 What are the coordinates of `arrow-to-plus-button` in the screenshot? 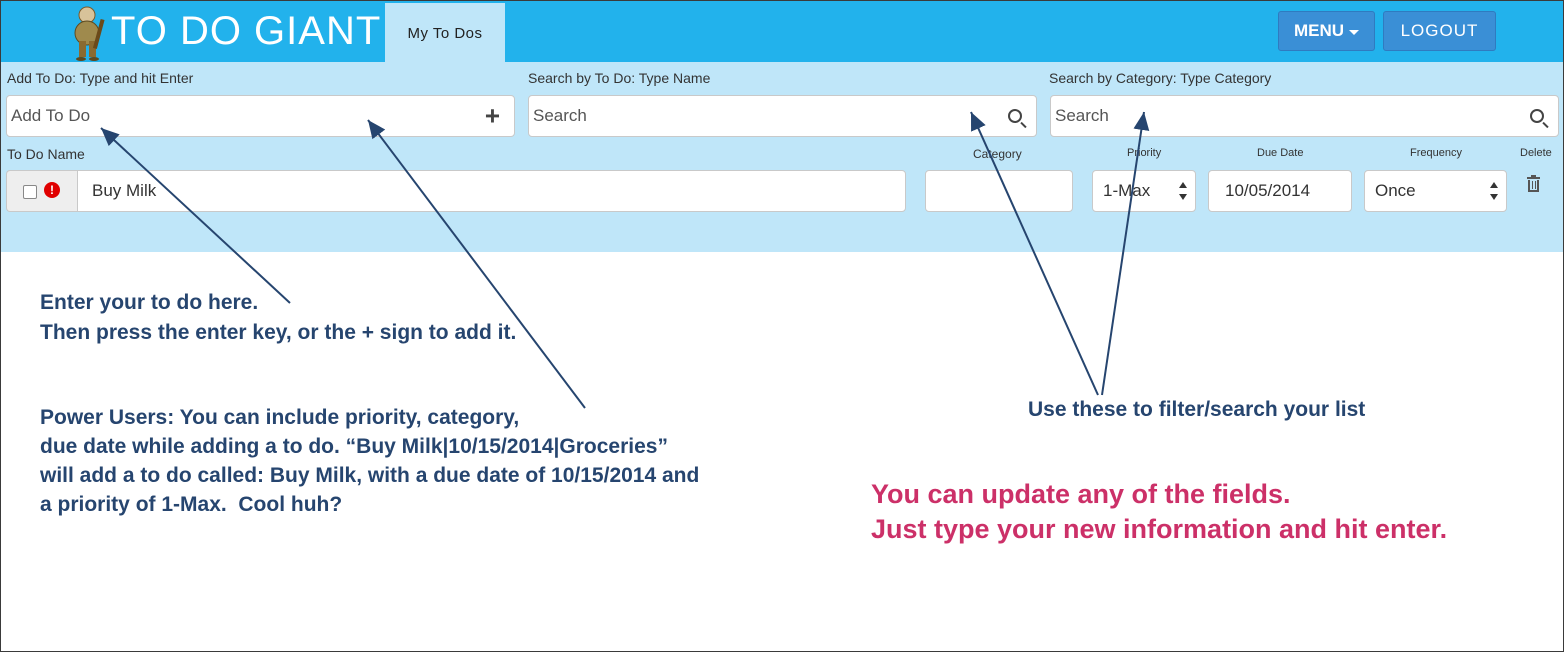 It's located at (476, 264).